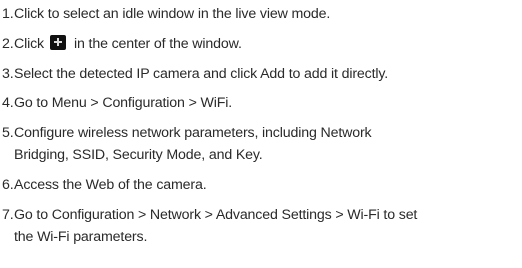  What do you see at coordinates (262, 185) in the screenshot?
I see `step-6: 6. Access the Web of the camera.` at bounding box center [262, 185].